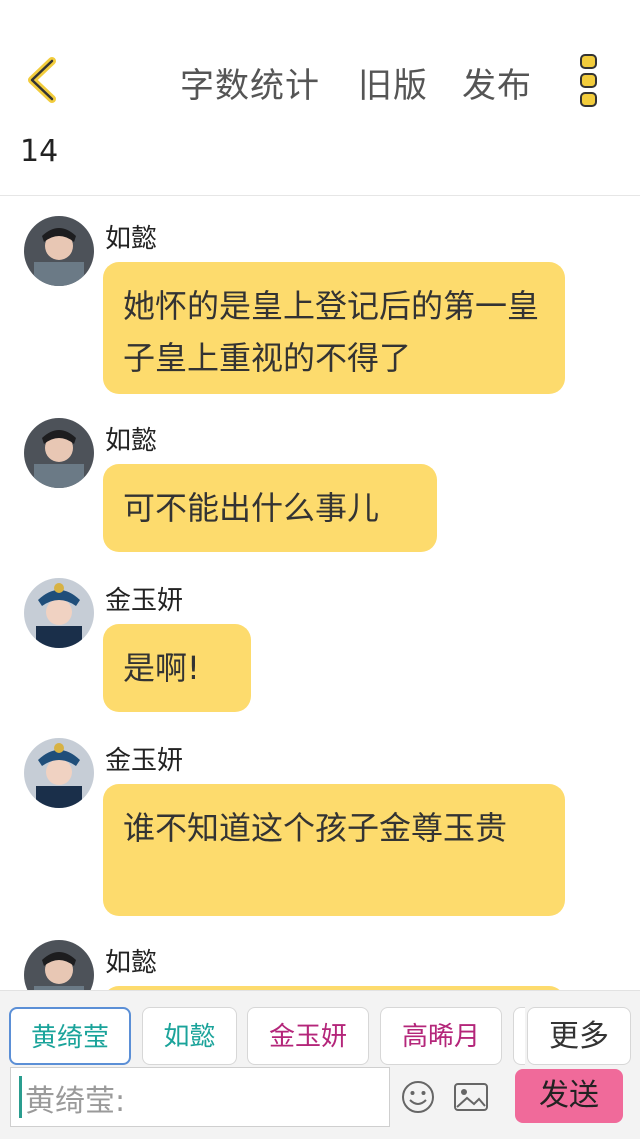  I want to click on more-label: 更多, so click(579, 1036).